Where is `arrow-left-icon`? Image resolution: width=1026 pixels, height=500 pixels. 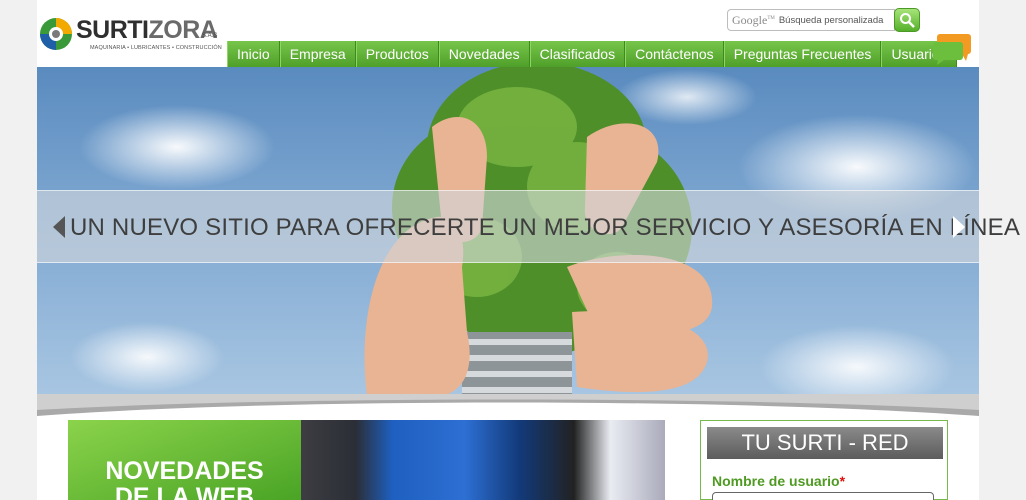 arrow-left-icon is located at coordinates (59, 227).